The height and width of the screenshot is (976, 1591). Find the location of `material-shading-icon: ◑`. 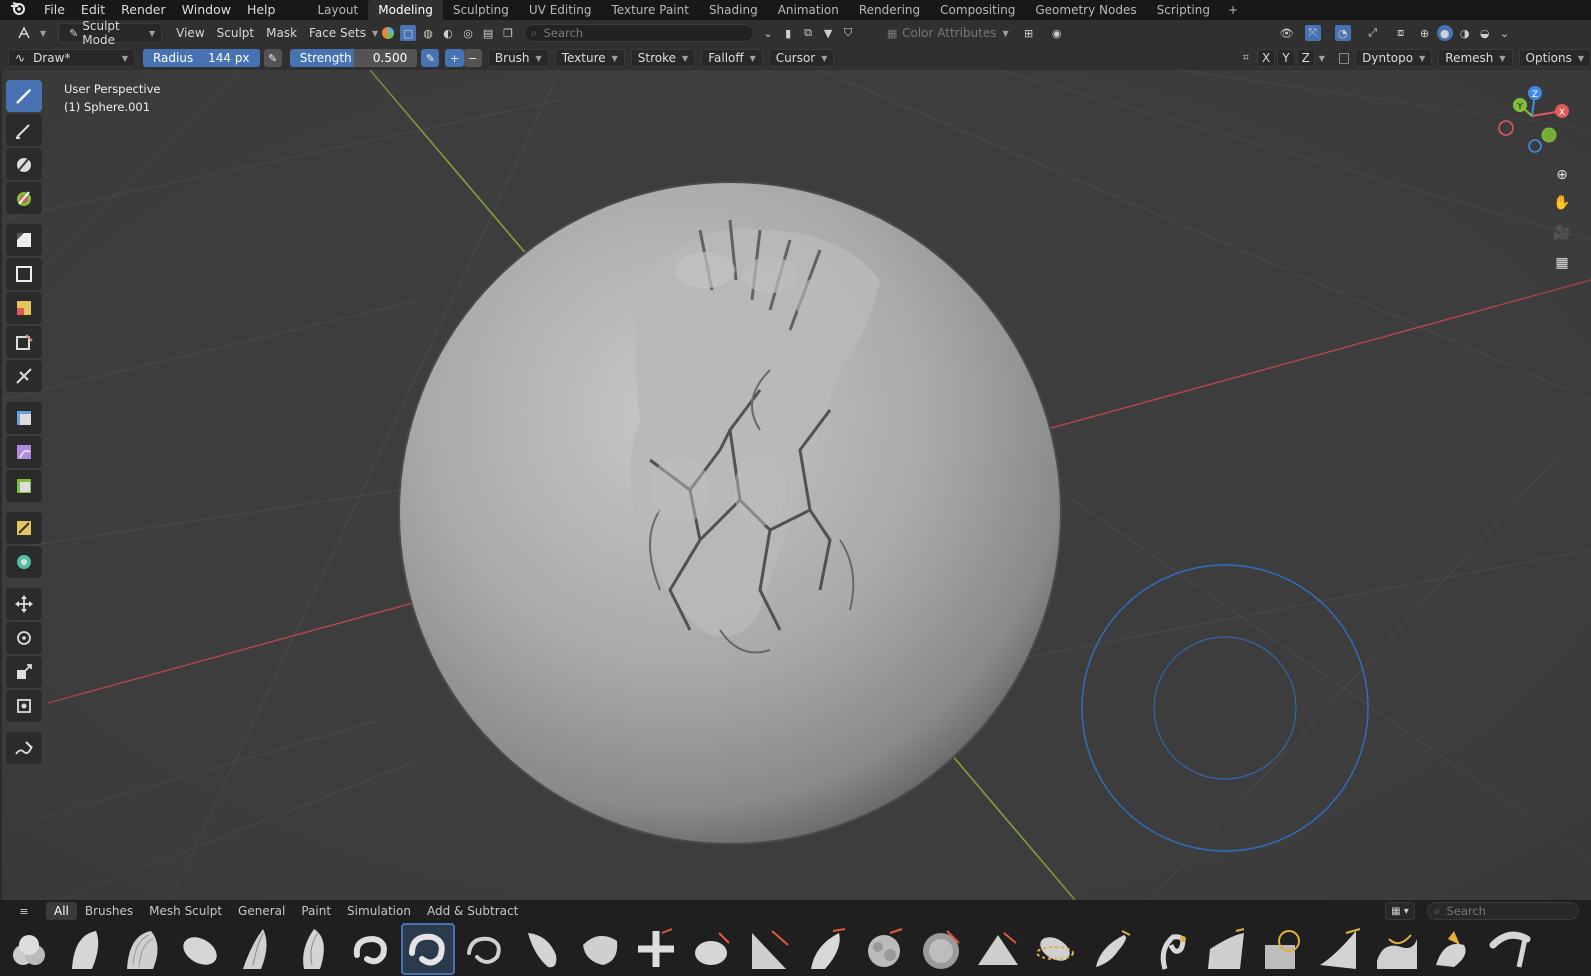

material-shading-icon: ◑ is located at coordinates (1465, 33).